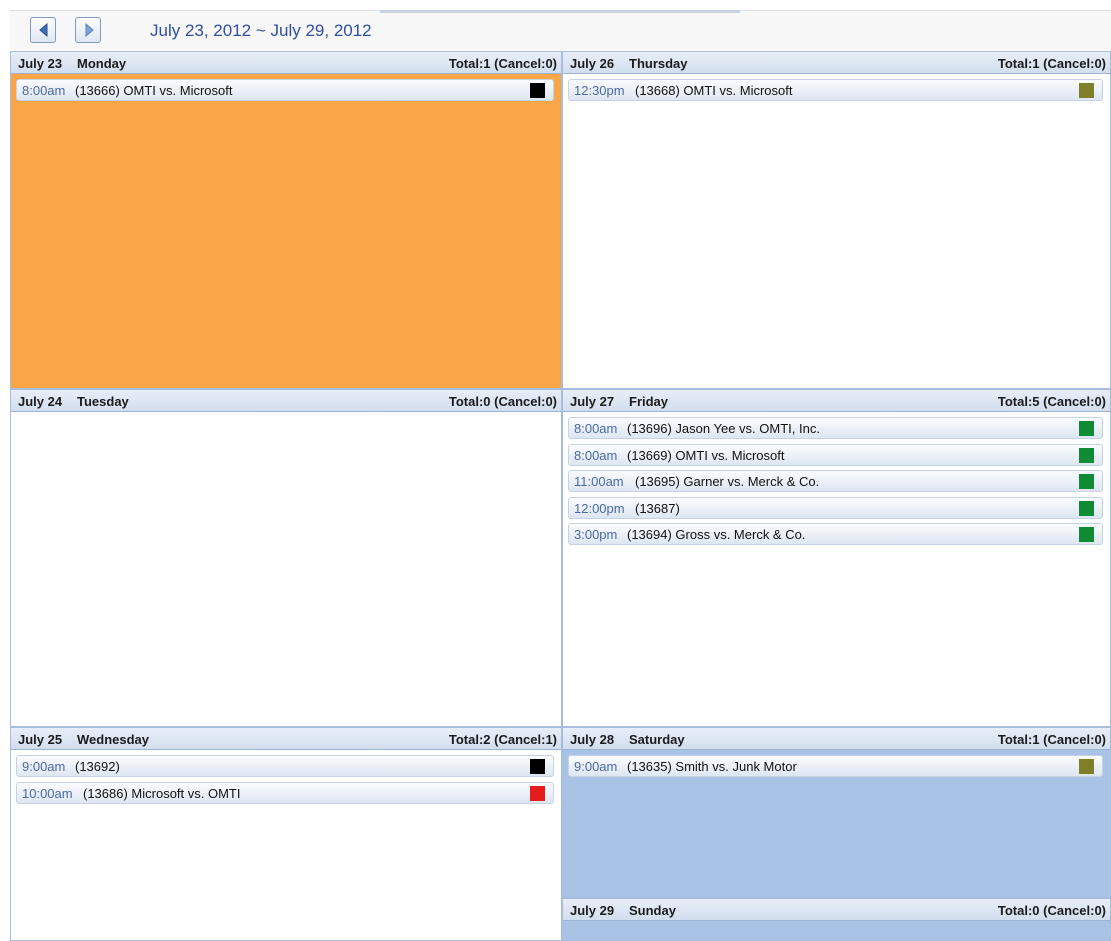 Image resolution: width=1111 pixels, height=941 pixels. Describe the element at coordinates (835, 428) in the screenshot. I see `event-item: 8:00am (13696) Jason Yee vs. OMTI, Inc.` at that location.